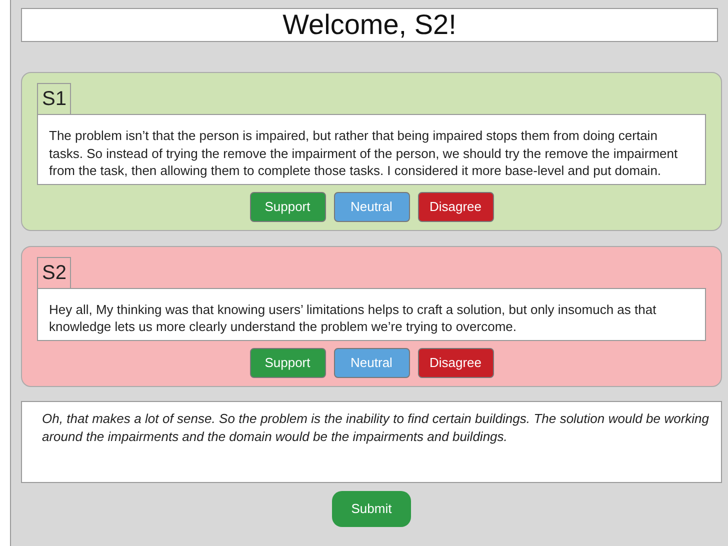 The height and width of the screenshot is (546, 728). I want to click on page-title: Welcome, S2!, so click(369, 25).